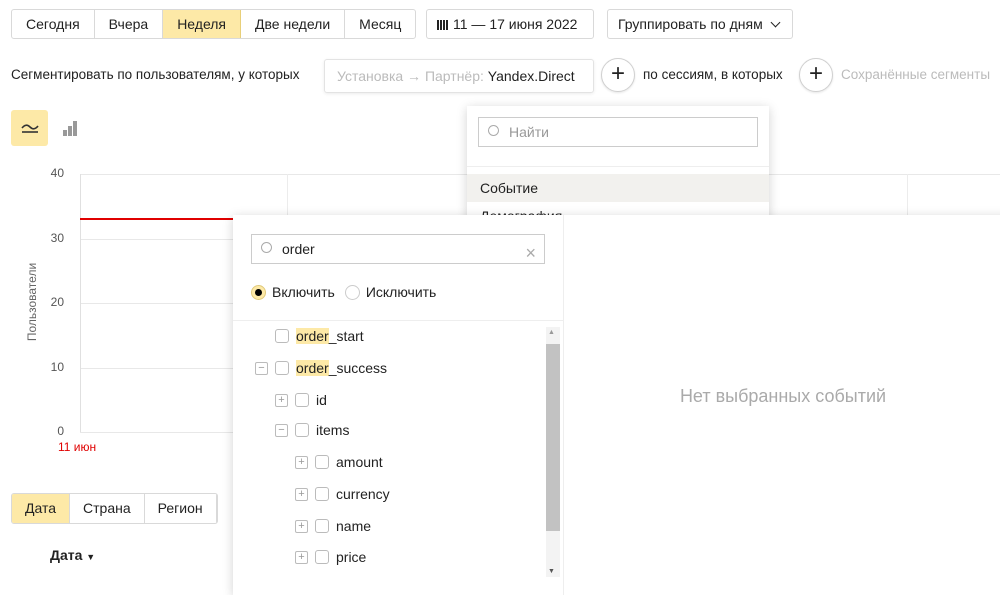 This screenshot has width=1000, height=595. Describe the element at coordinates (618, 132) in the screenshot. I see `filter-search-input: Найти` at that location.